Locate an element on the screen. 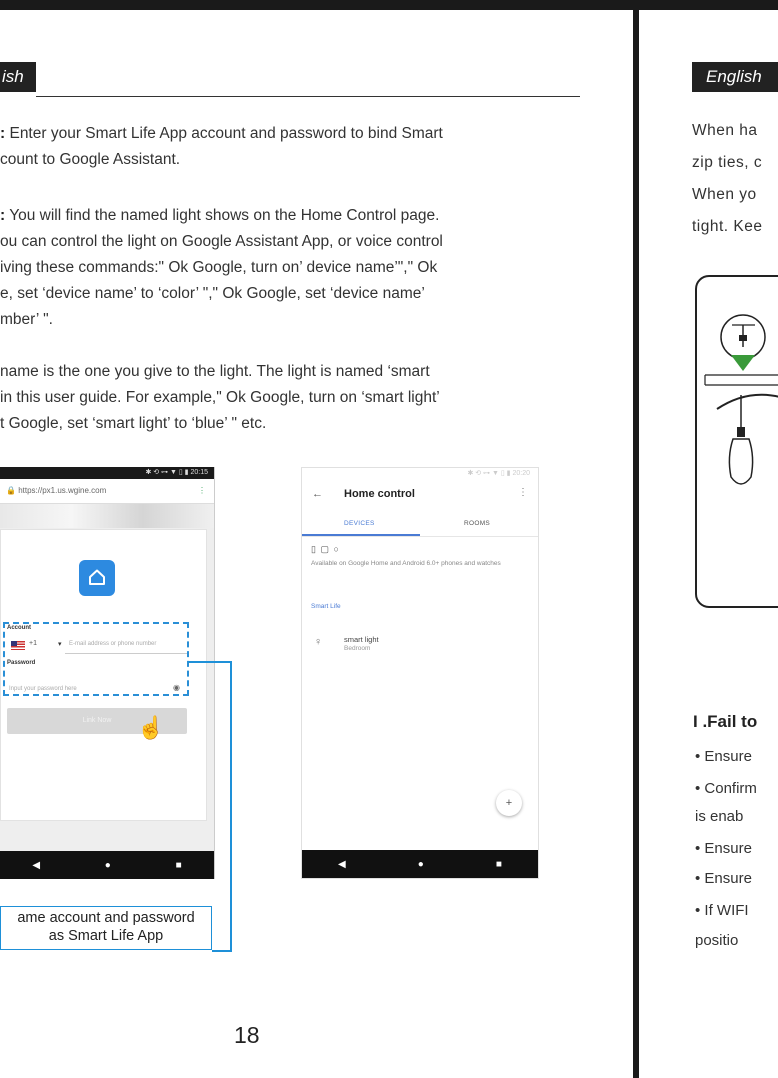  device-type-icons: ▯ ▢ ○ is located at coordinates (325, 549).